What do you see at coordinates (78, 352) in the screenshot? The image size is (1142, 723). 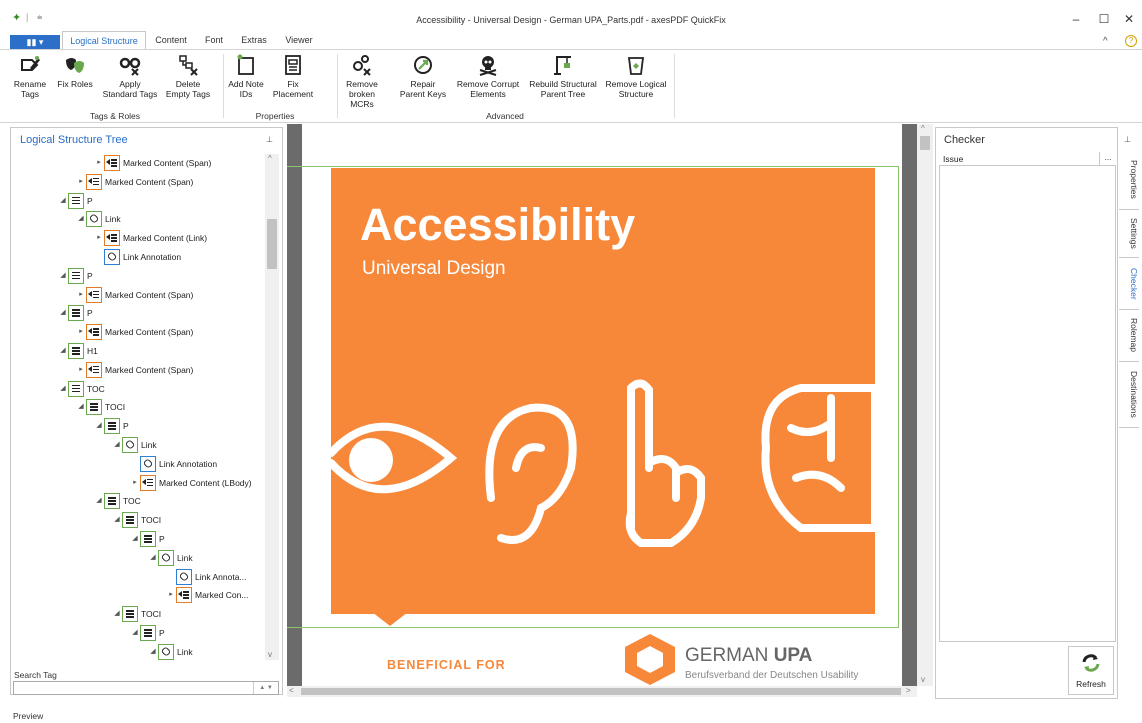 I see `tree-node: ◢ H1` at bounding box center [78, 352].